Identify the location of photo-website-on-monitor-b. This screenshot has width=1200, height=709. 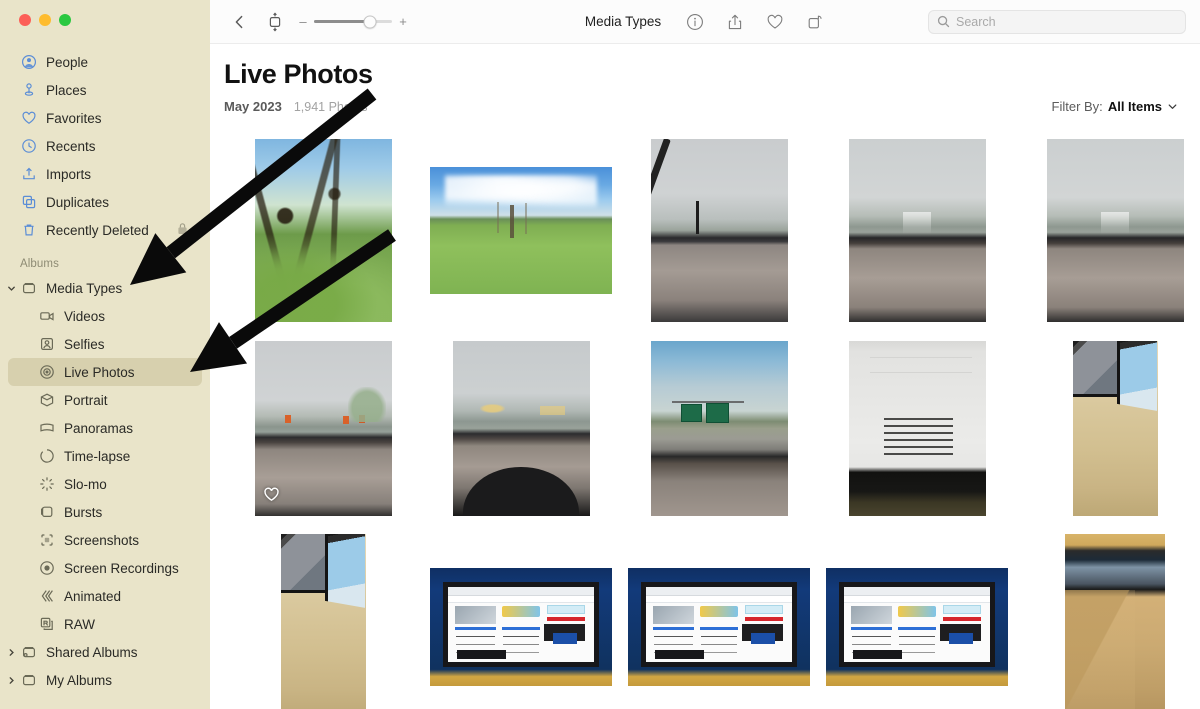
(719, 626).